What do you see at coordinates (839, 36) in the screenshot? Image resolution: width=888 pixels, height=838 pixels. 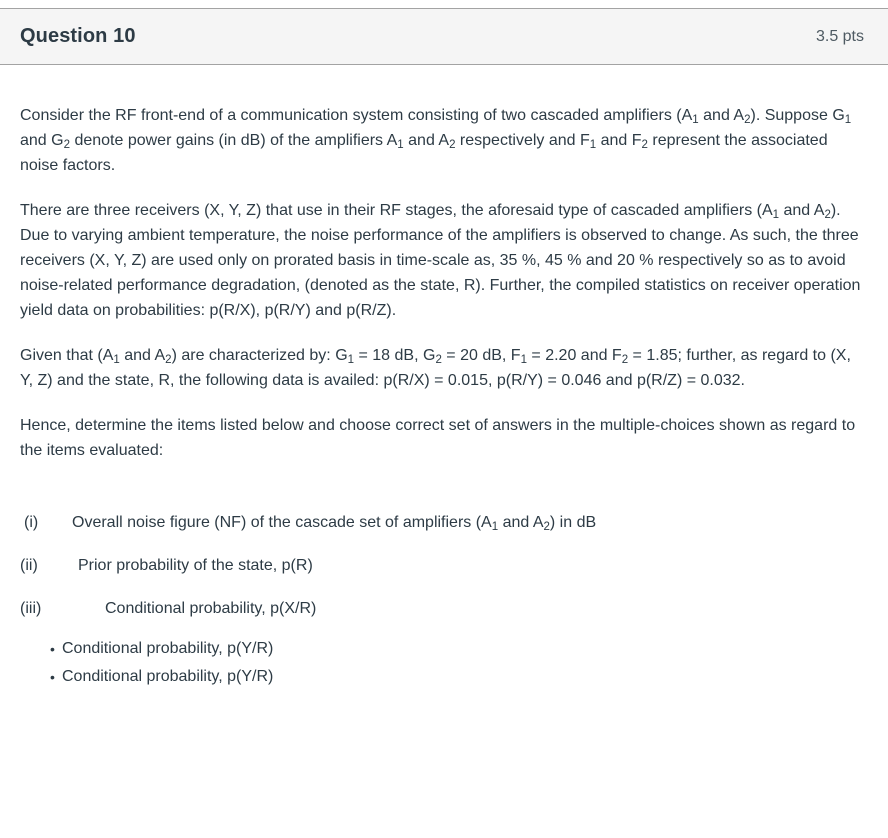 I see `question-points: 3.5 pts` at bounding box center [839, 36].